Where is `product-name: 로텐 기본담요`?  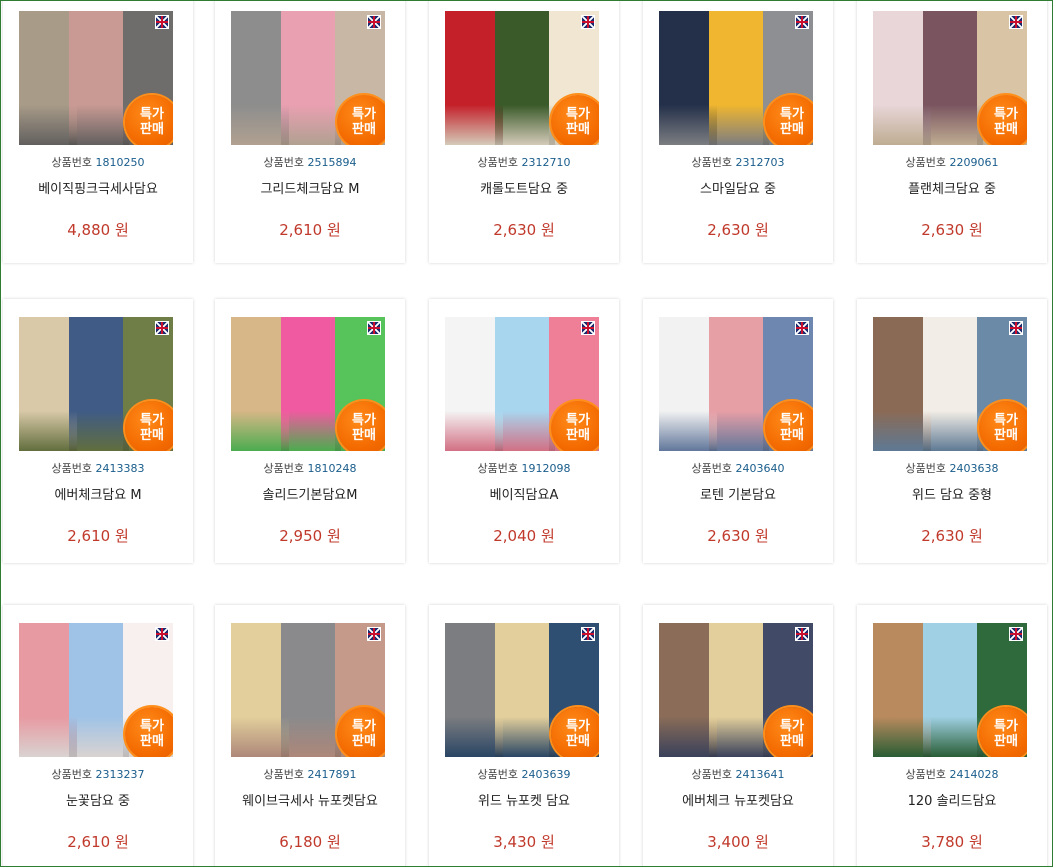
product-name: 로텐 기본담요 is located at coordinates (738, 493).